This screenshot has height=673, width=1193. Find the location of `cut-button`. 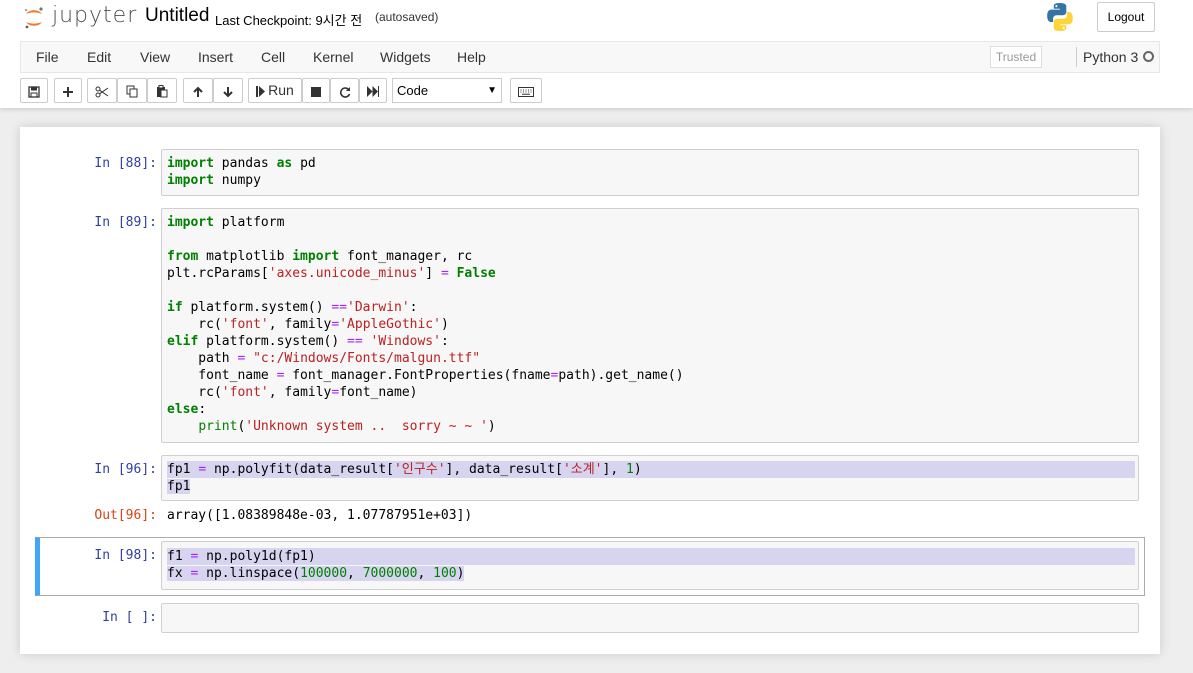

cut-button is located at coordinates (102, 90).